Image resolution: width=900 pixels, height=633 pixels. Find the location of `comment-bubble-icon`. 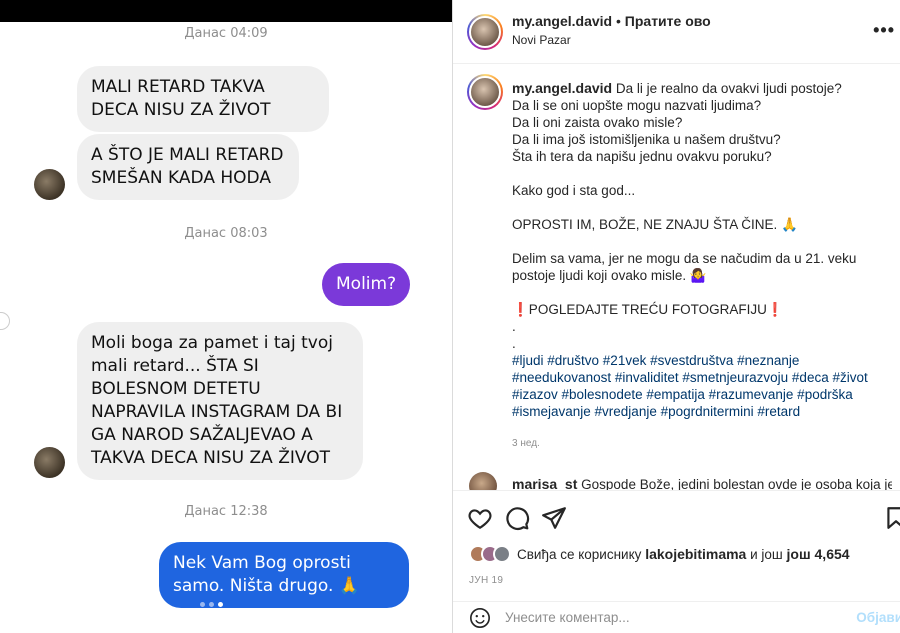

comment-bubble-icon is located at coordinates (517, 518).